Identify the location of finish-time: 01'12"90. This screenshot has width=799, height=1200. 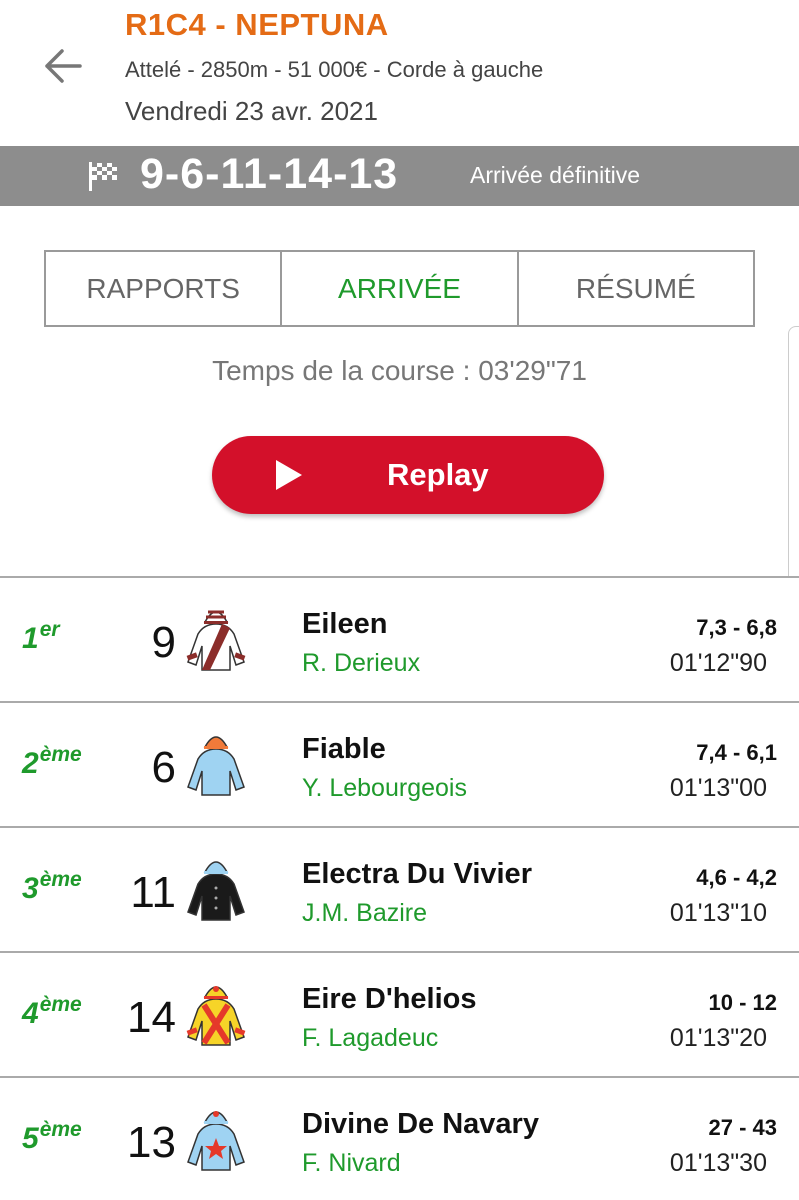
(718, 663).